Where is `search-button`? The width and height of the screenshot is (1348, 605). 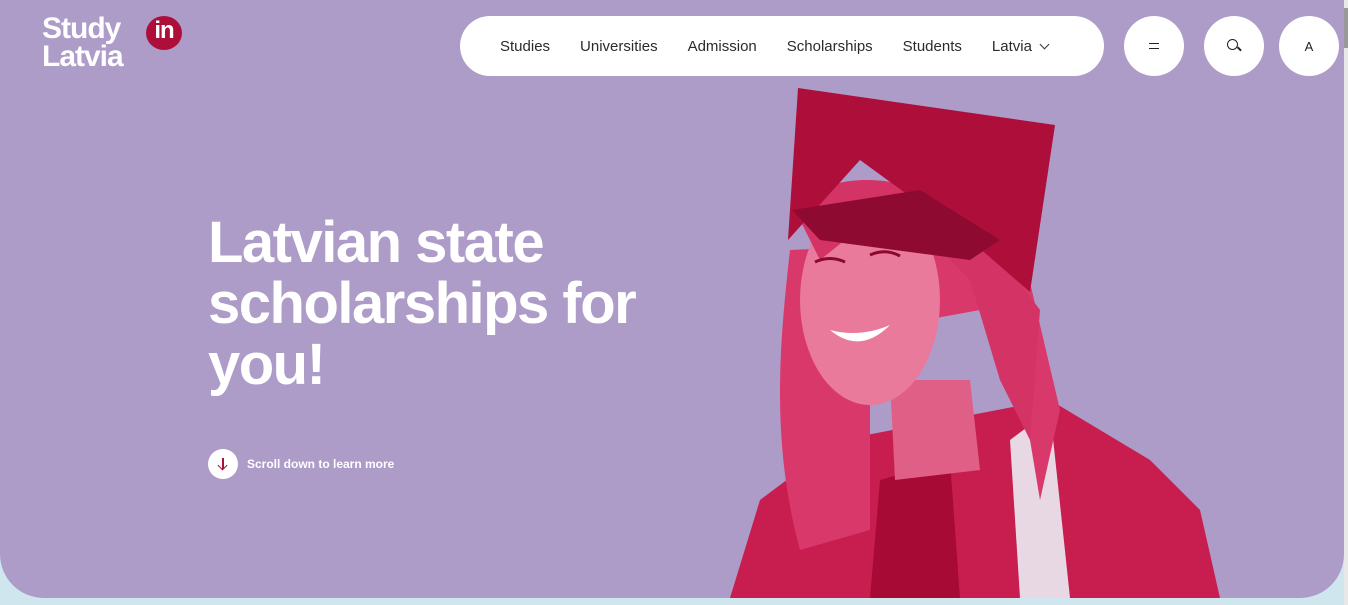 search-button is located at coordinates (1234, 46).